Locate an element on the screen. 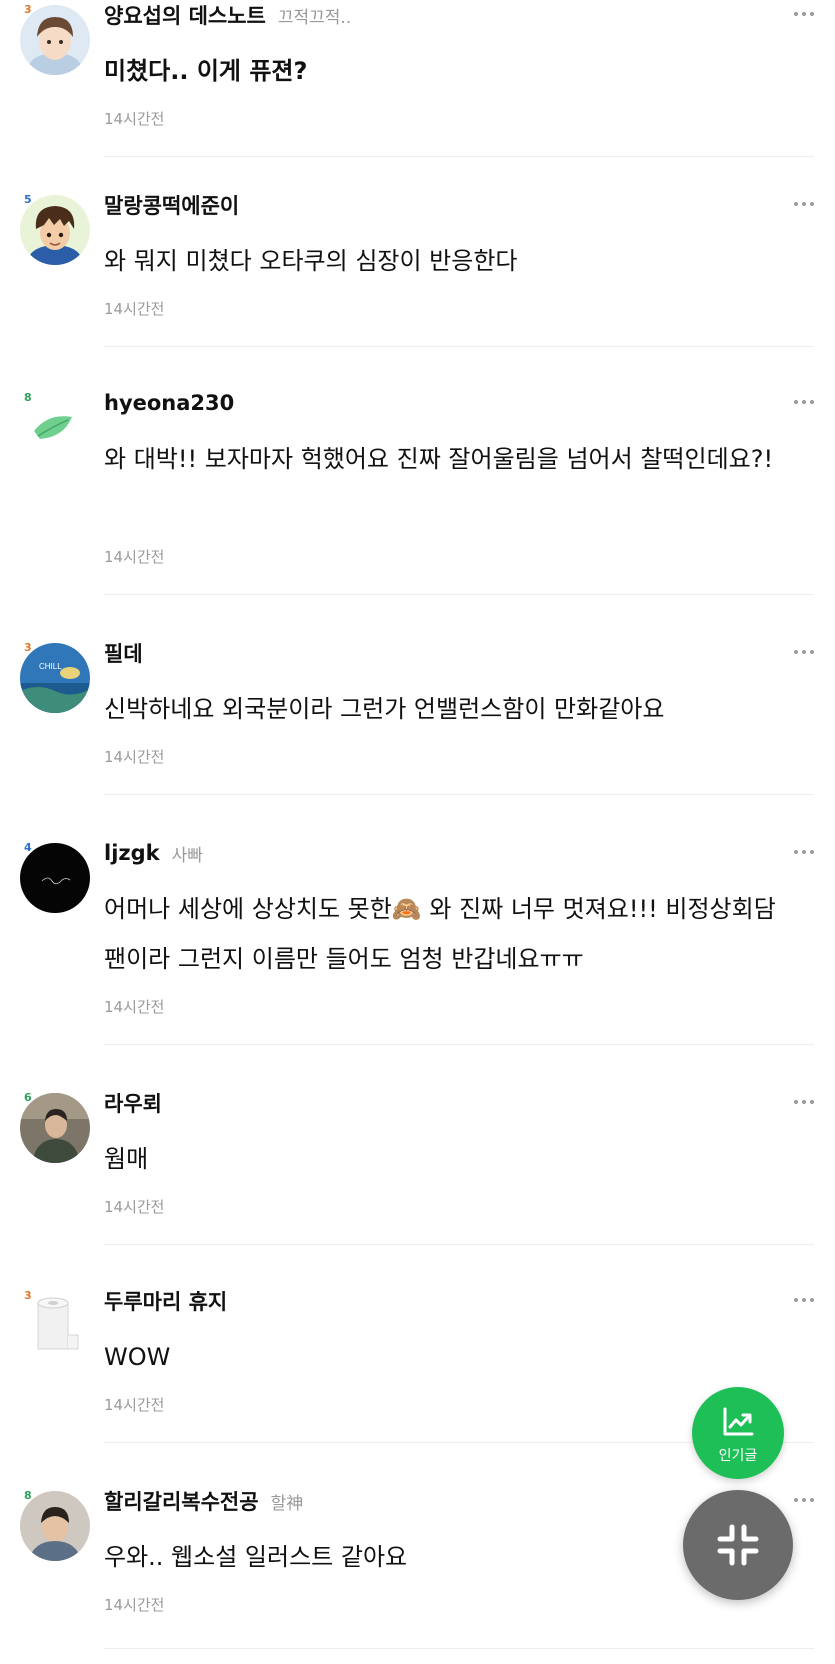  avatar: 5 is located at coordinates (55, 229).